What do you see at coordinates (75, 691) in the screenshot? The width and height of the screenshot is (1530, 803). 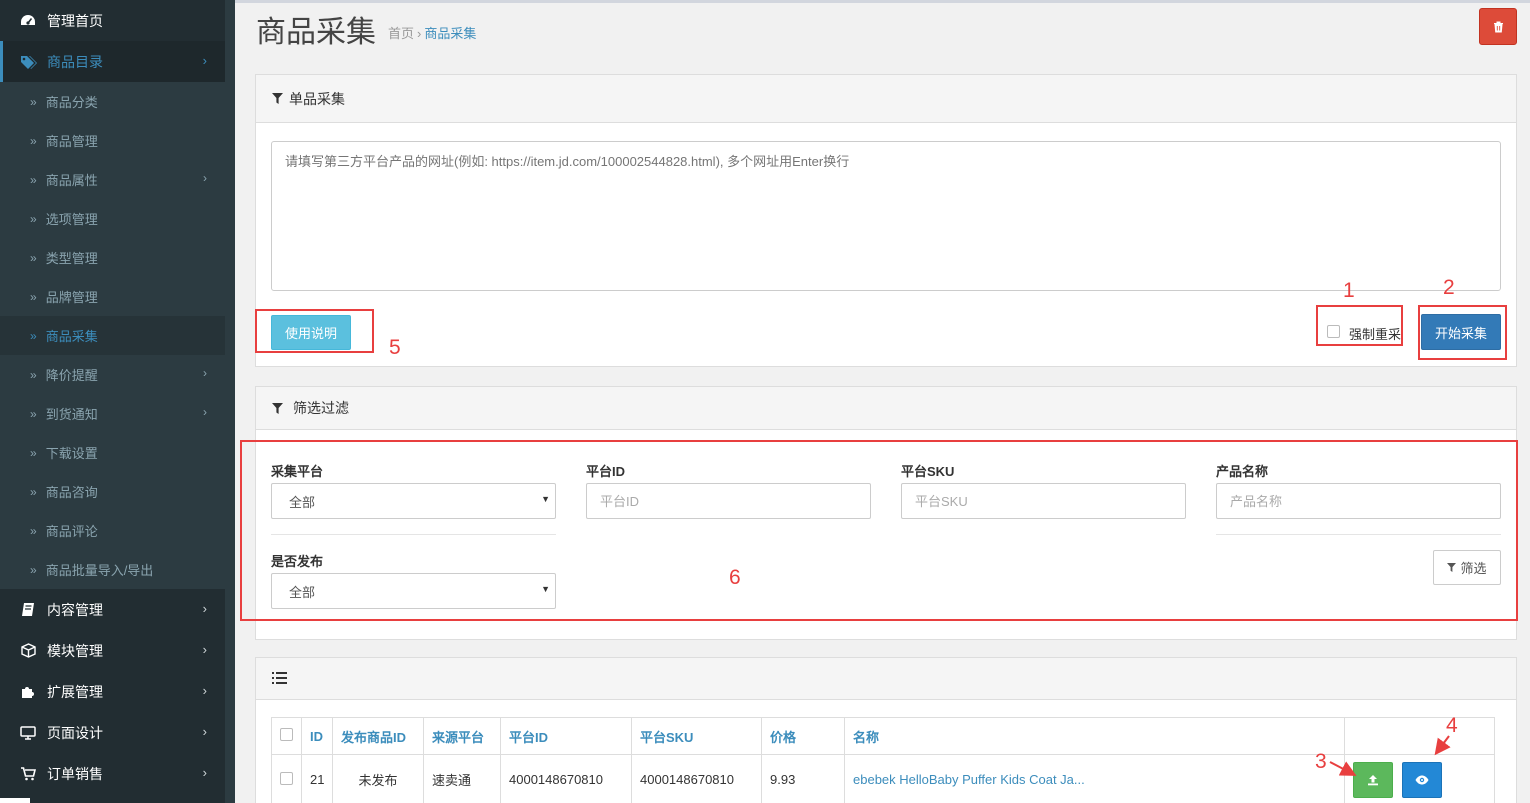 I see `sidebar-item-label: 扩展管理` at bounding box center [75, 691].